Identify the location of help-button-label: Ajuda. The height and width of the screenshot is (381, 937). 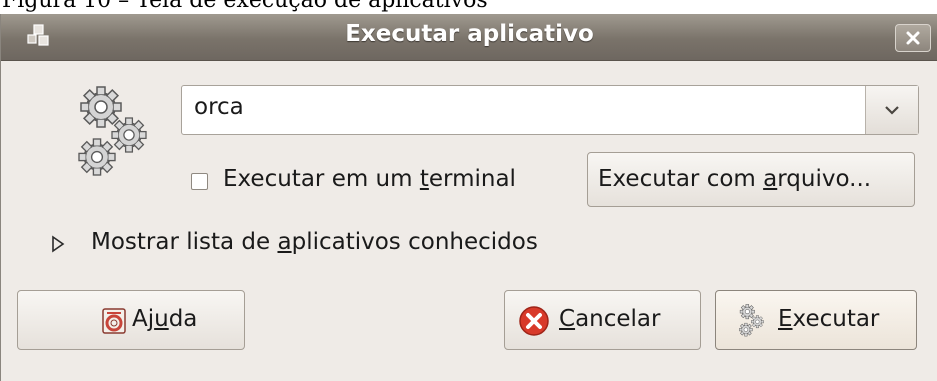
(165, 319).